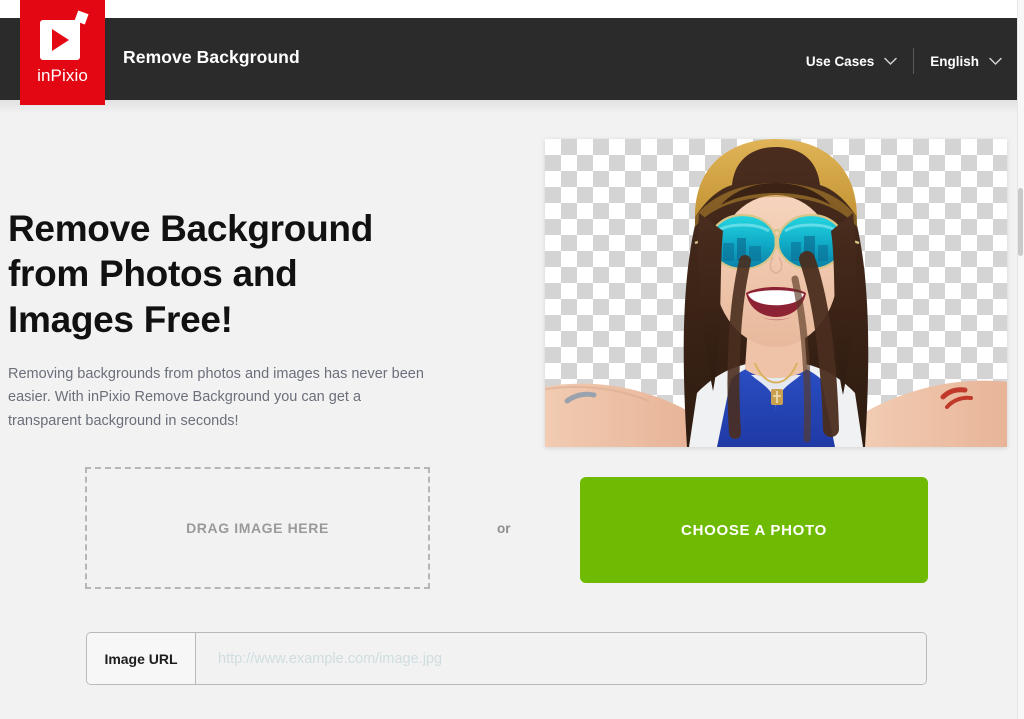  I want to click on hero-headline-line-2: from Photos and, so click(153, 274).